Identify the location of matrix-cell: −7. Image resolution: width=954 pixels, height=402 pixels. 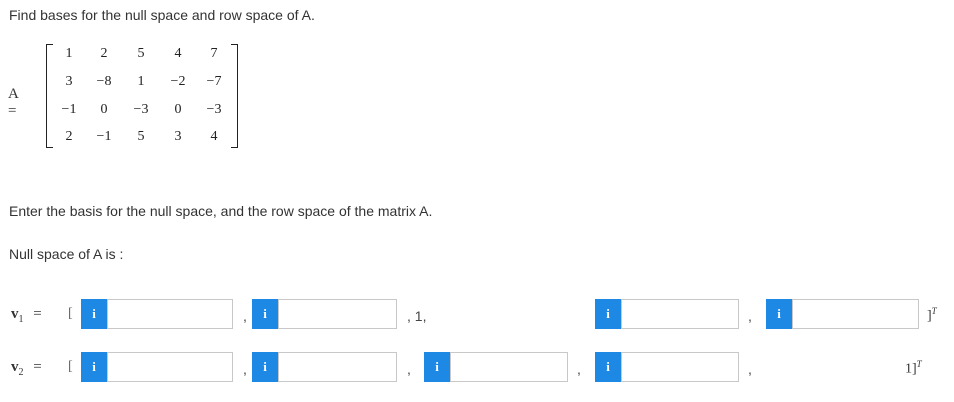
(214, 81).